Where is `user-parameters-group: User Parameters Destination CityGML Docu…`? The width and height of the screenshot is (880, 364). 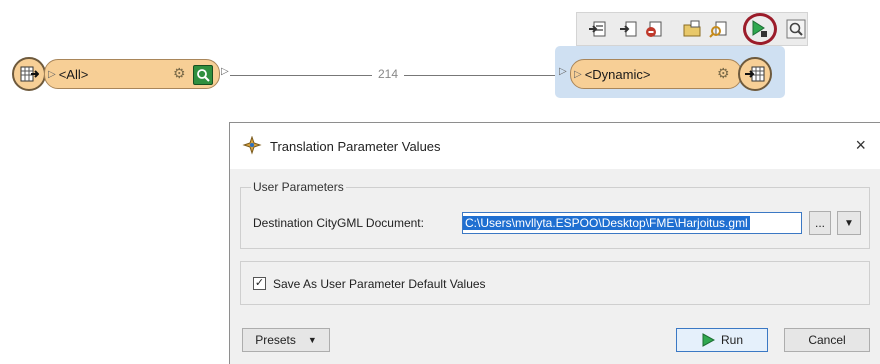 user-parameters-group: User Parameters Destination CityGML Docu… is located at coordinates (555, 214).